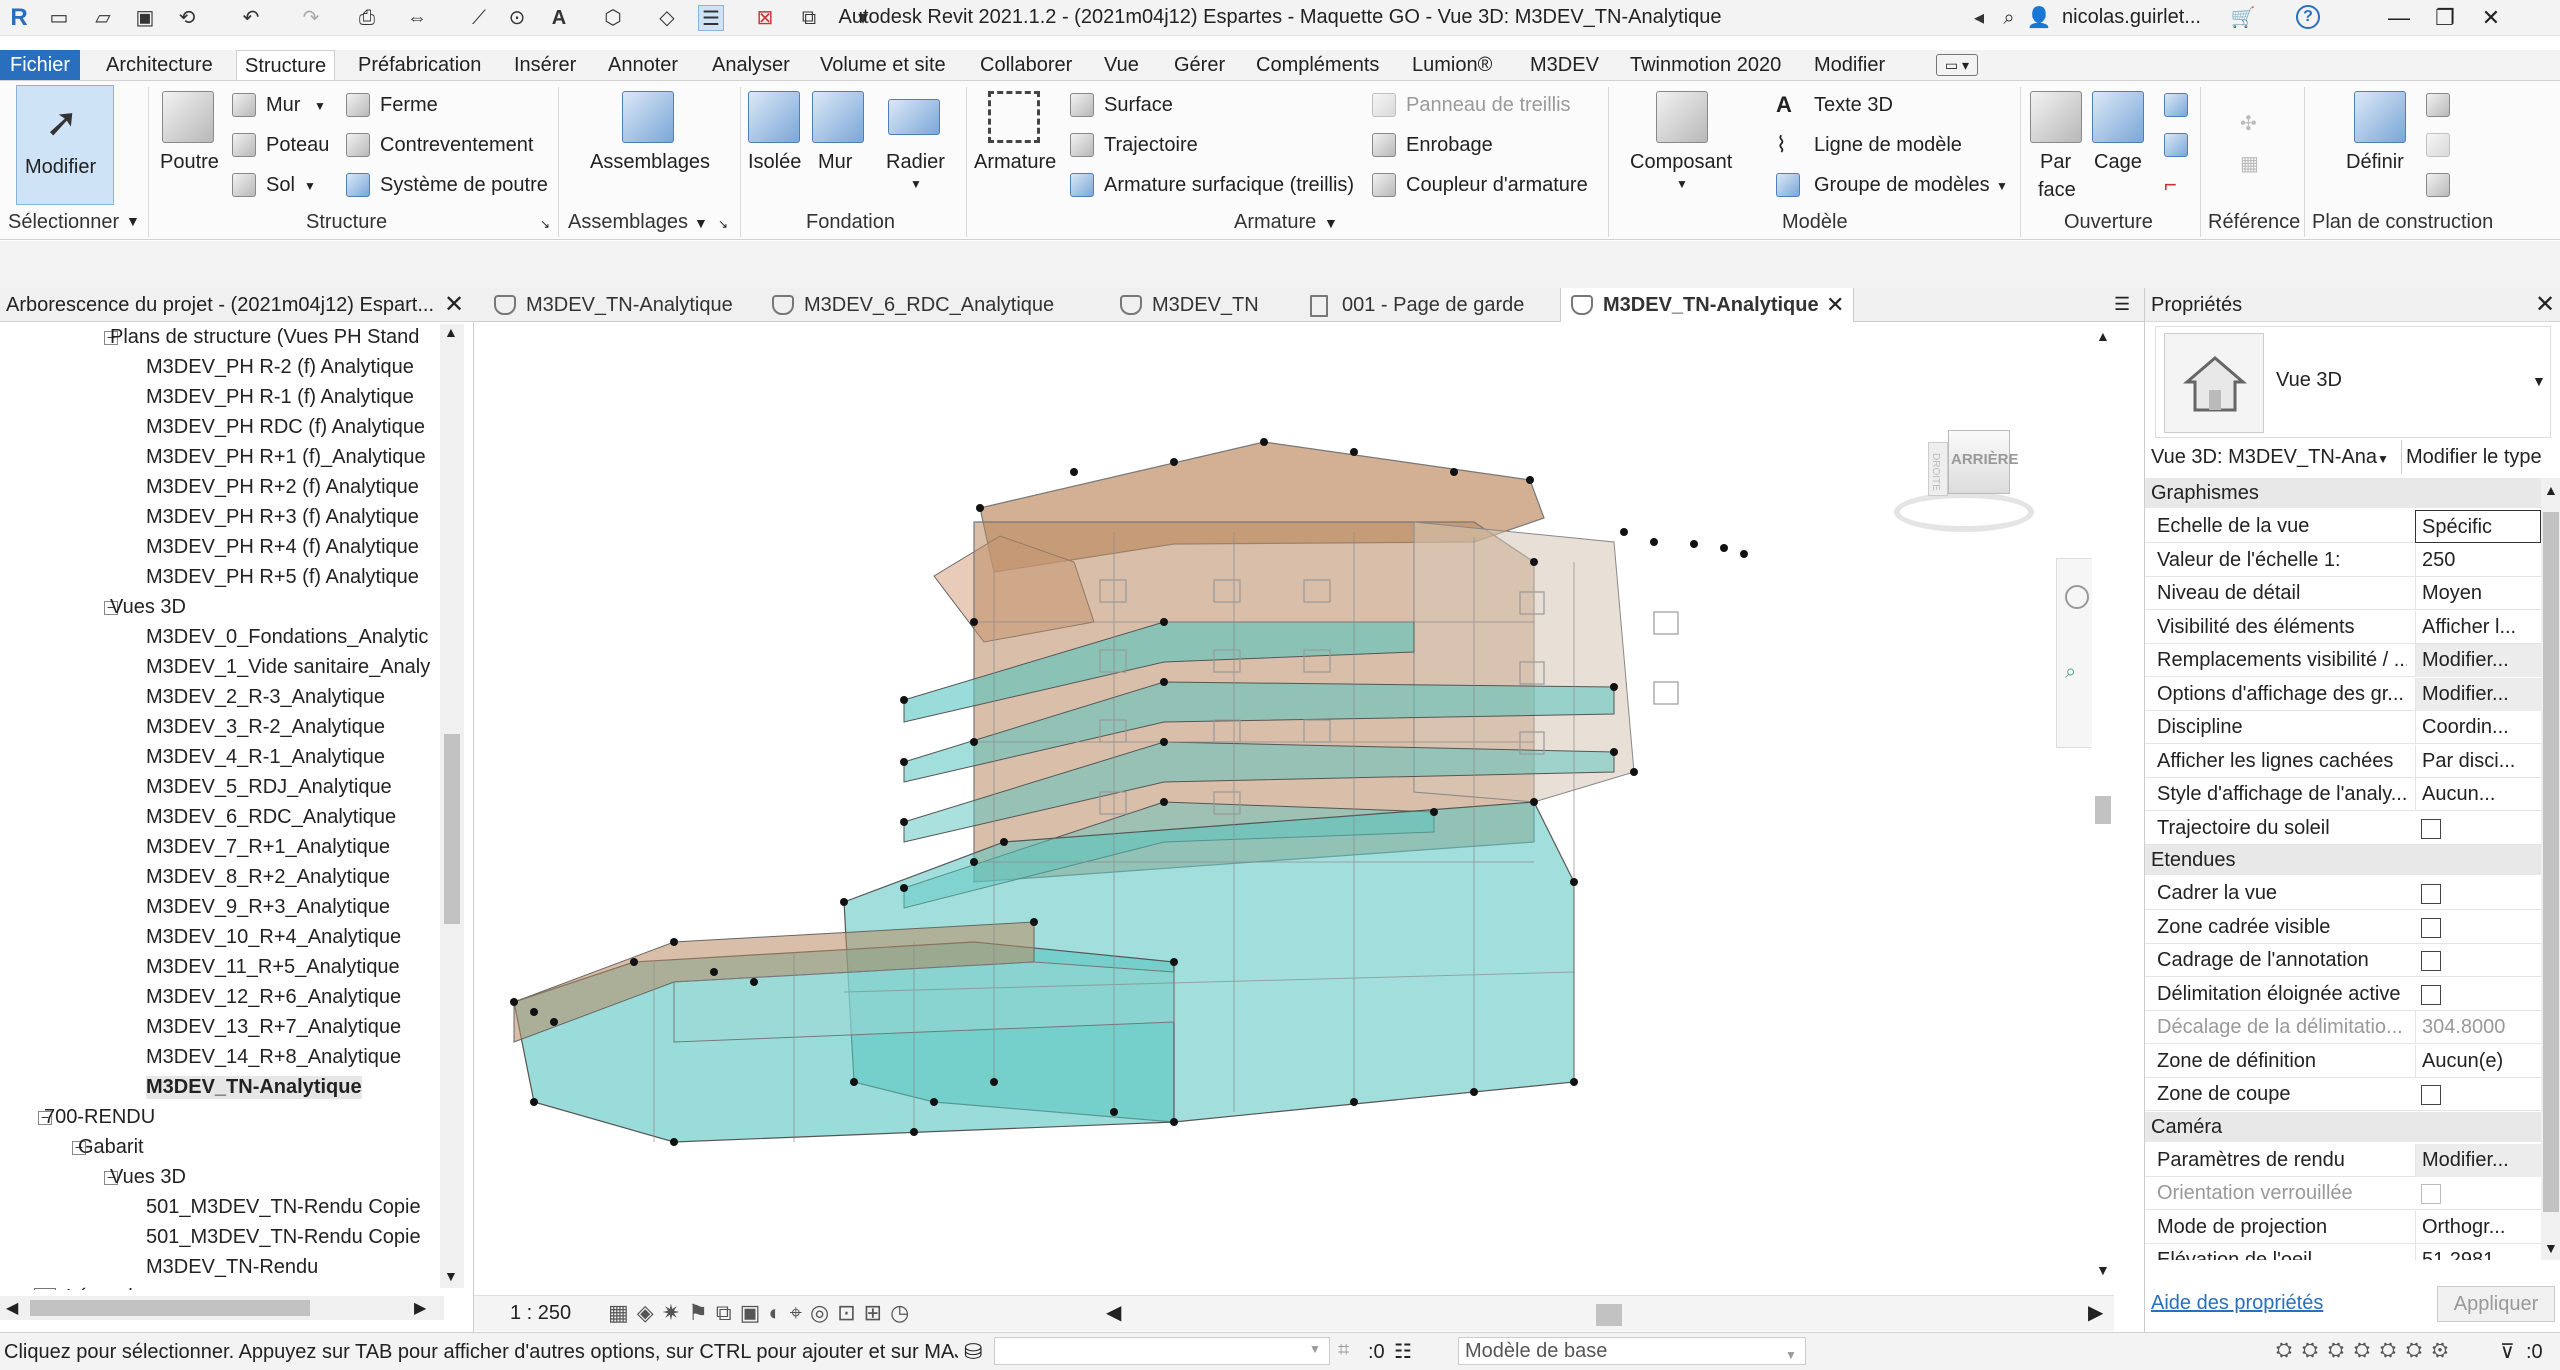 The image size is (2560, 1370). Describe the element at coordinates (932, 305) in the screenshot. I see `tab-view-2: M3DEV_6_RDC_Analytique` at that location.